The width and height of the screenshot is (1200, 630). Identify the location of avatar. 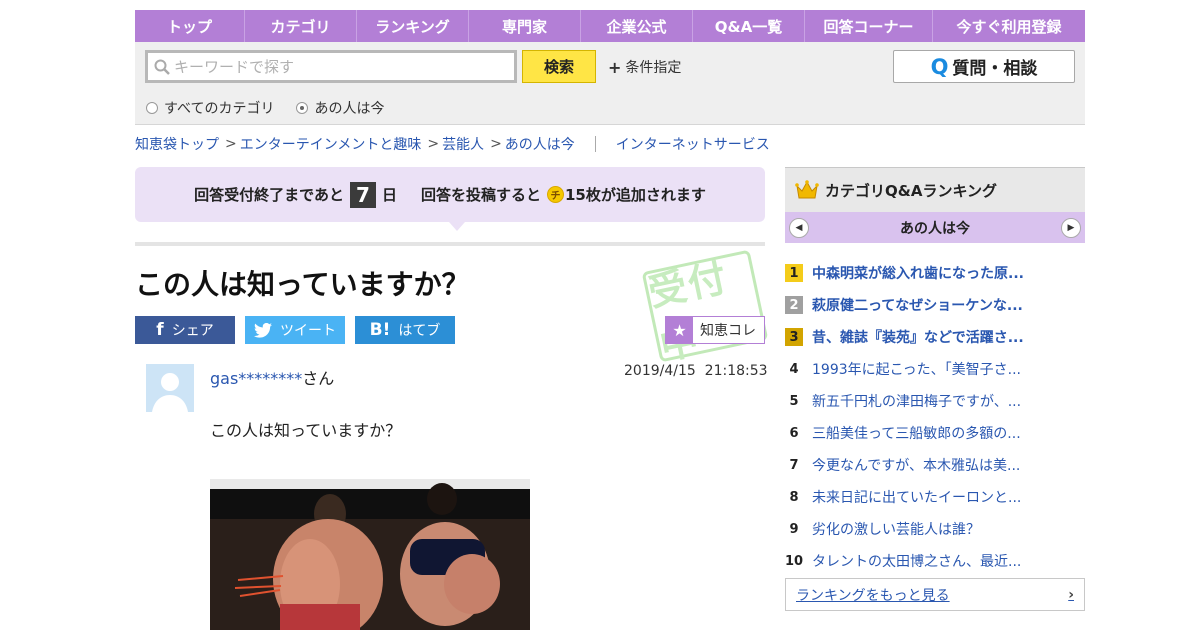
(170, 388).